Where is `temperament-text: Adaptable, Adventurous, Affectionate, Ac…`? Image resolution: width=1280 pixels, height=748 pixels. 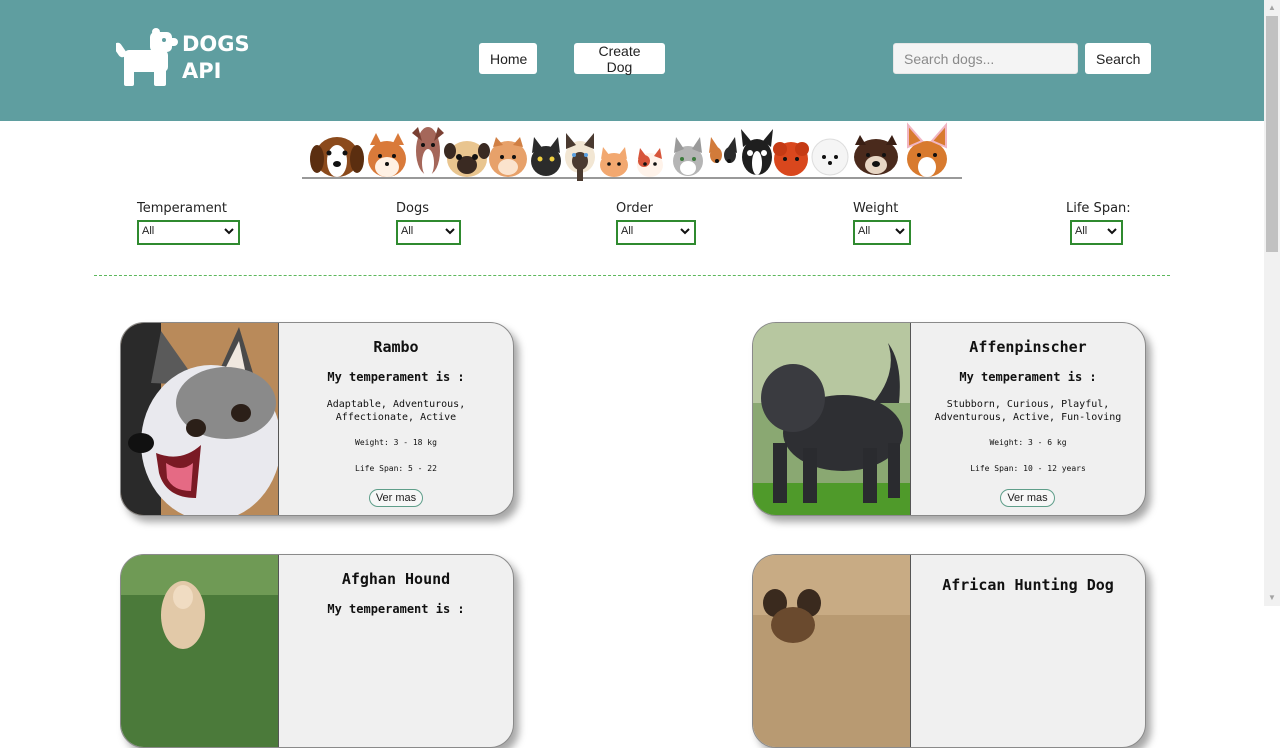
temperament-text: Adaptable, Adventurous, Affectionate, Ac… is located at coordinates (396, 411).